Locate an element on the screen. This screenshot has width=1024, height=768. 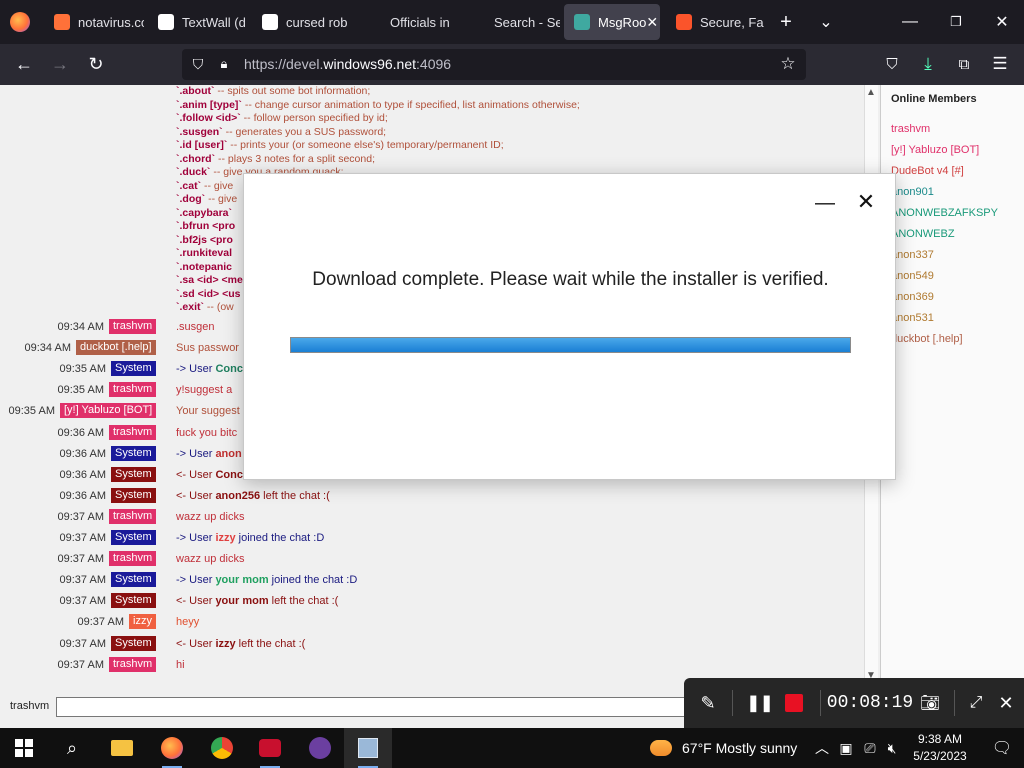
menu-hamburger-icon: ☰ is located at coordinates (1000, 64).